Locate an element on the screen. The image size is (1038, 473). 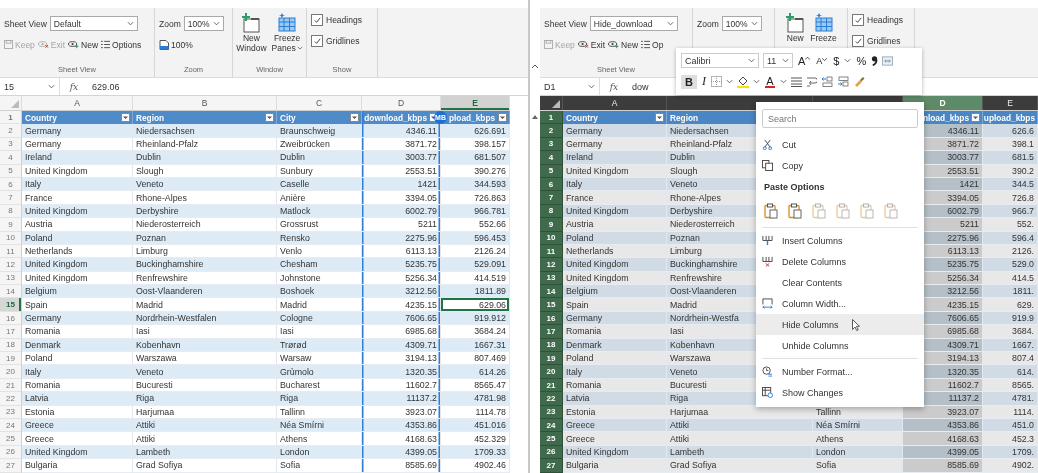
column-letter: C is located at coordinates (319, 103).